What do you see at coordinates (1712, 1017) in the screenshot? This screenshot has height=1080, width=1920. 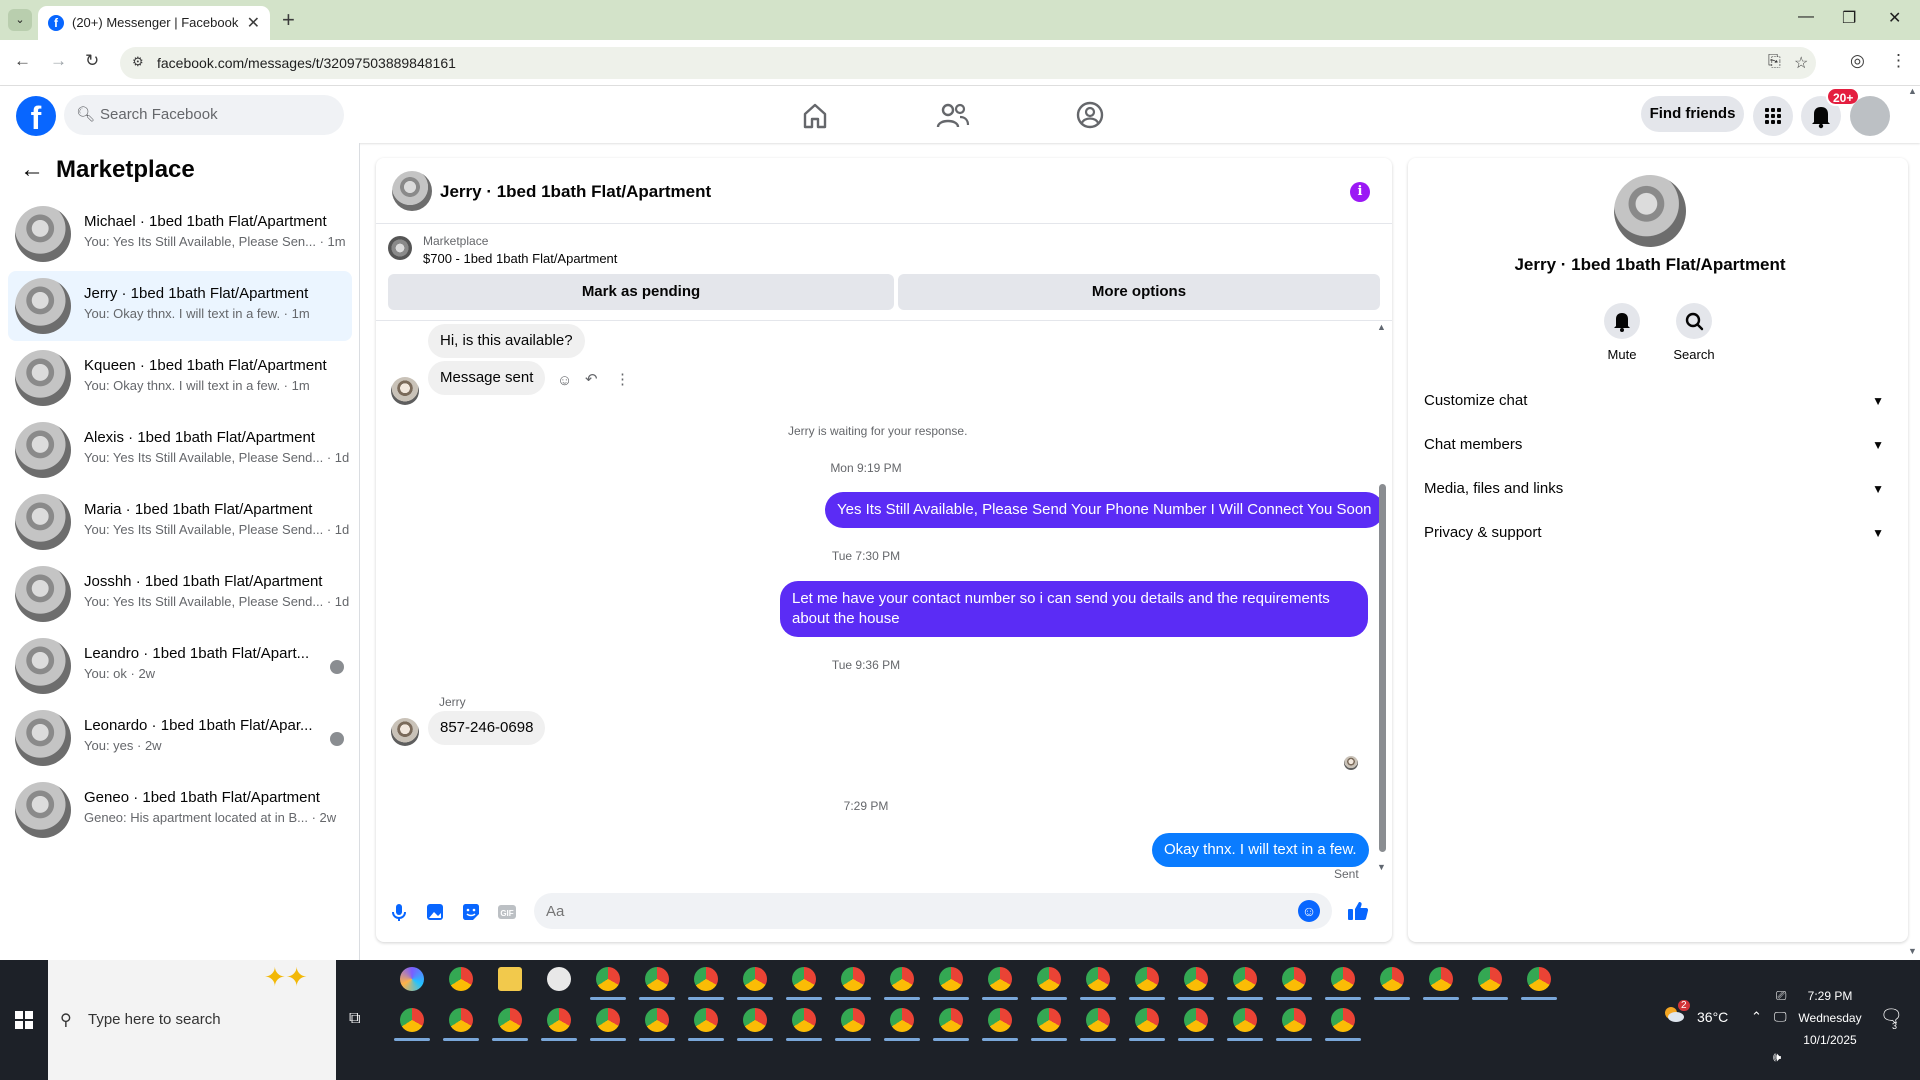 I see `weather-temp: 36°C` at bounding box center [1712, 1017].